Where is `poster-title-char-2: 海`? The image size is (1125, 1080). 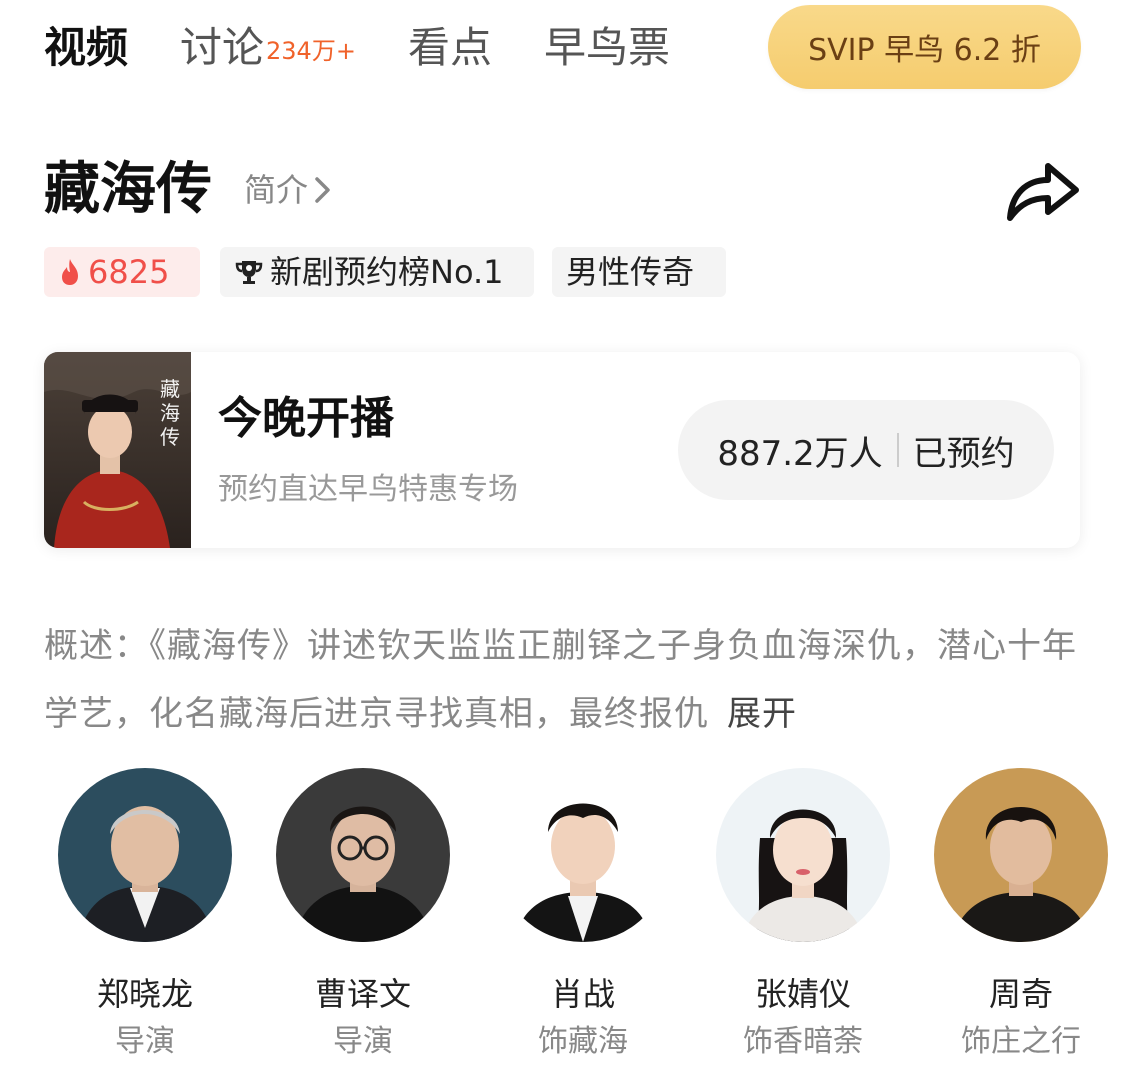
poster-title-char-2: 海 is located at coordinates (170, 413).